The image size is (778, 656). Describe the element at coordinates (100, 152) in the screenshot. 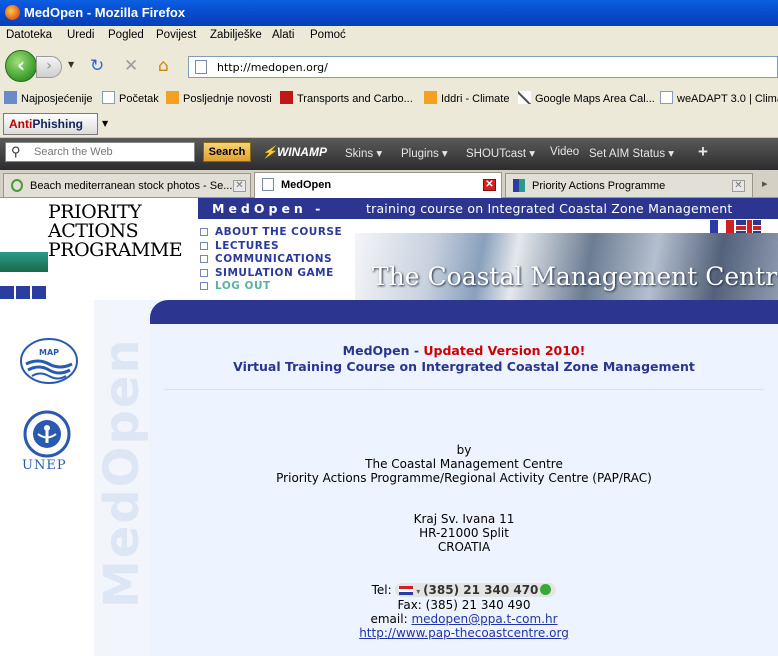

I see `web-search-input: ⚲ Search the Web` at that location.